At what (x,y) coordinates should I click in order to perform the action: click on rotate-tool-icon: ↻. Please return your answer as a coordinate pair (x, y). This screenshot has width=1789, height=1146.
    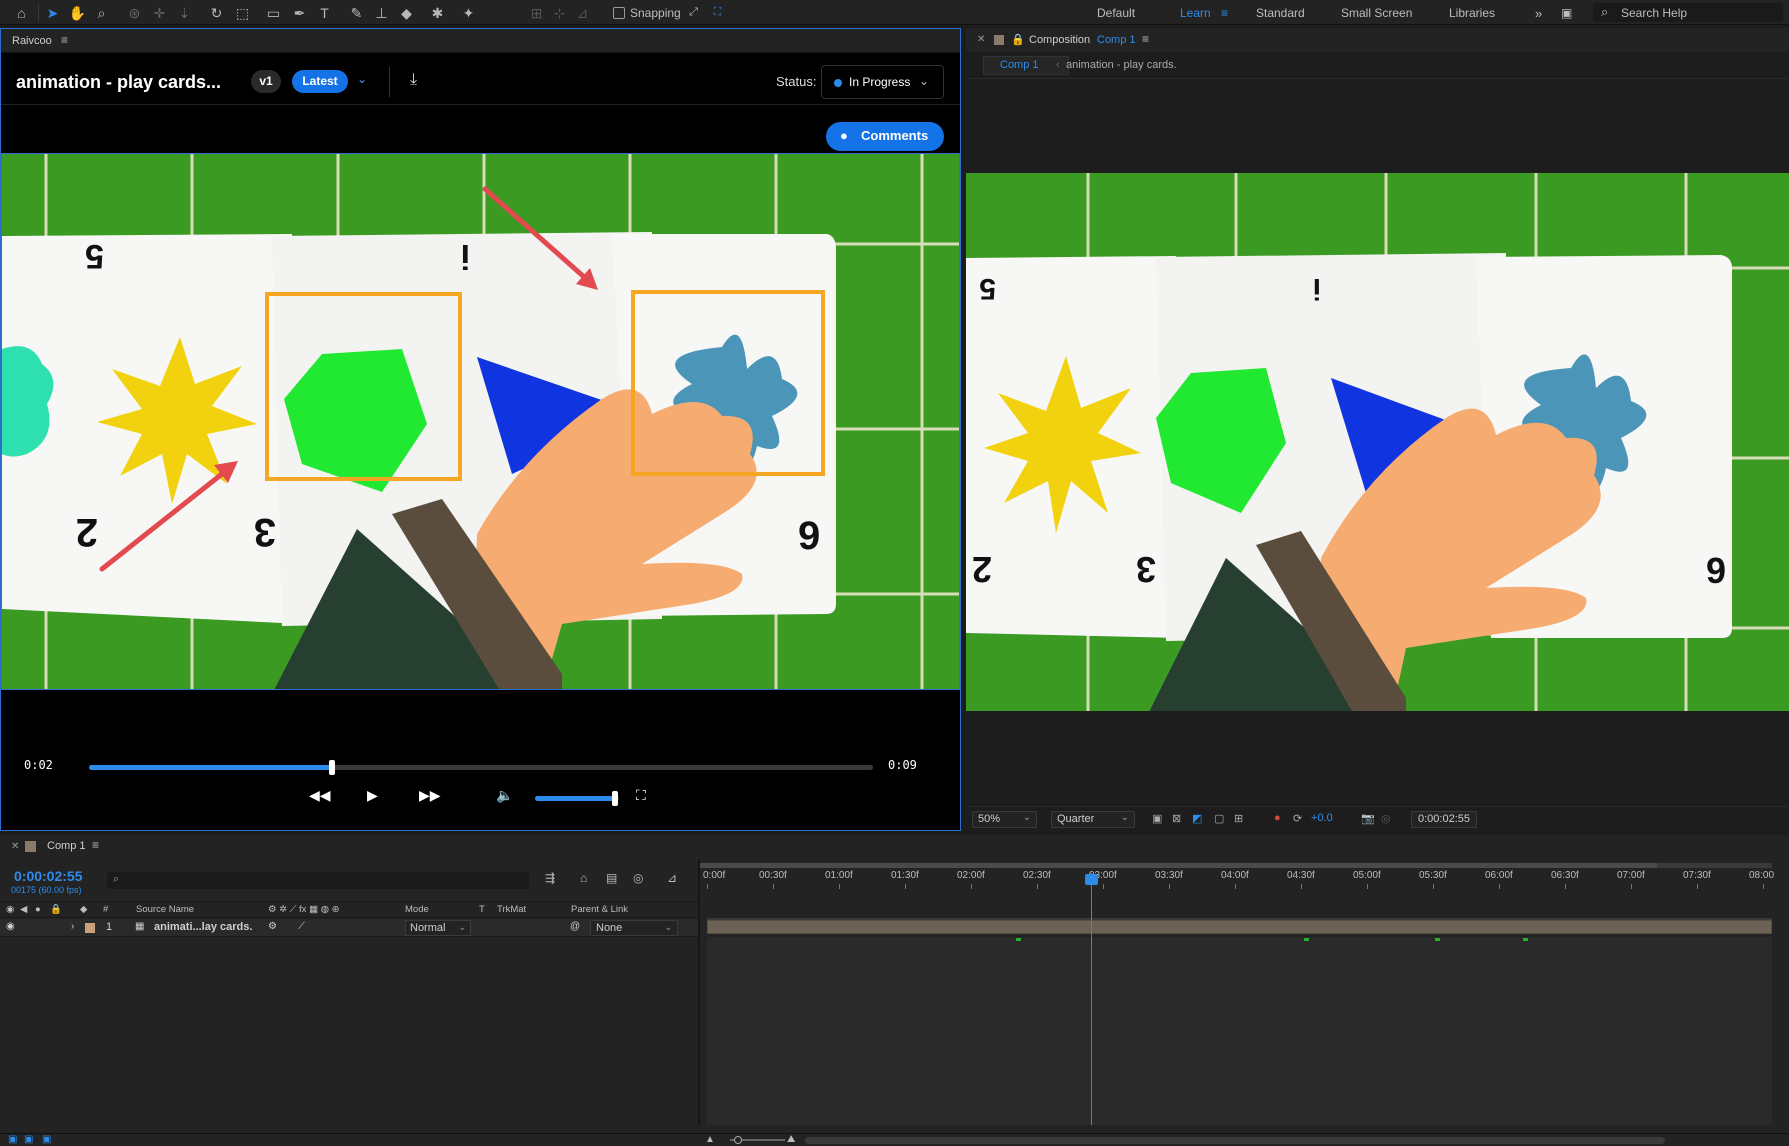
    Looking at the image, I should click on (216, 12).